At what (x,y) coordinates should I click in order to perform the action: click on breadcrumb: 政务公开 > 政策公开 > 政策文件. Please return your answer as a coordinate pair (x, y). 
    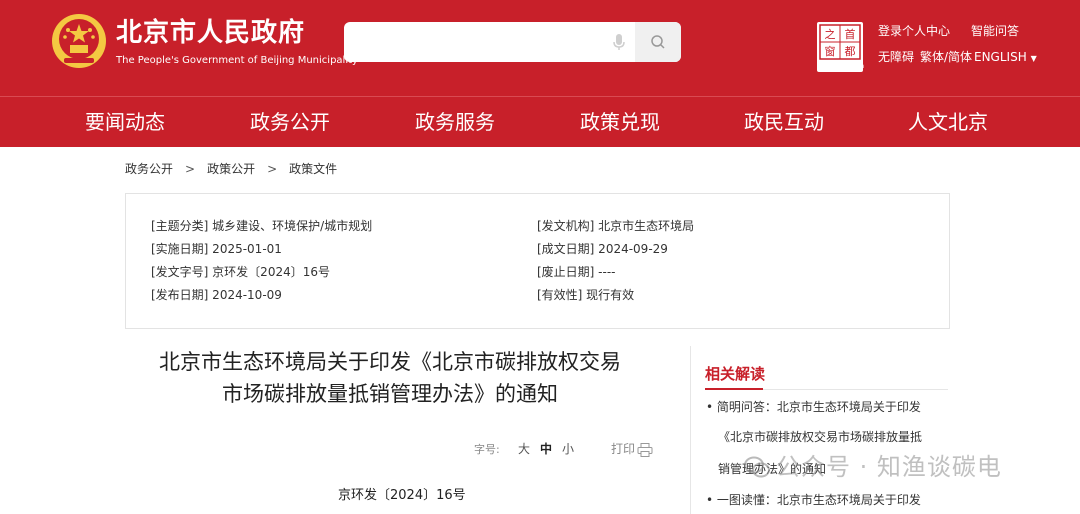
    Looking at the image, I should click on (231, 169).